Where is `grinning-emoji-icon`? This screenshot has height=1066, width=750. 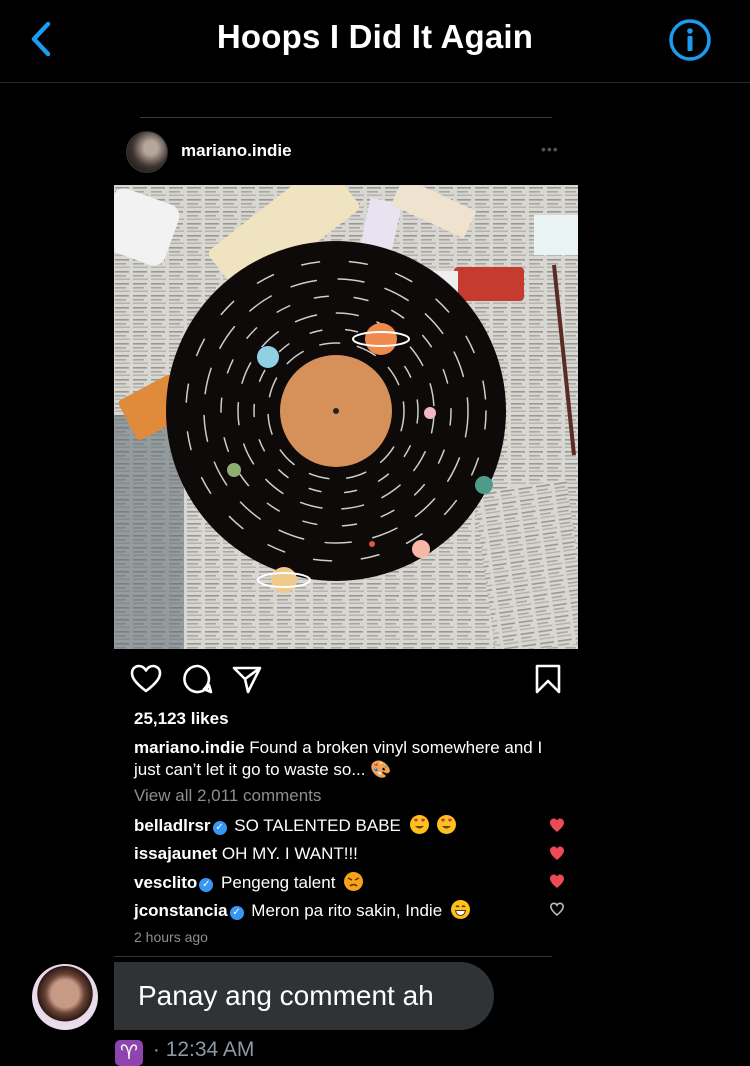
grinning-emoji-icon is located at coordinates (460, 909).